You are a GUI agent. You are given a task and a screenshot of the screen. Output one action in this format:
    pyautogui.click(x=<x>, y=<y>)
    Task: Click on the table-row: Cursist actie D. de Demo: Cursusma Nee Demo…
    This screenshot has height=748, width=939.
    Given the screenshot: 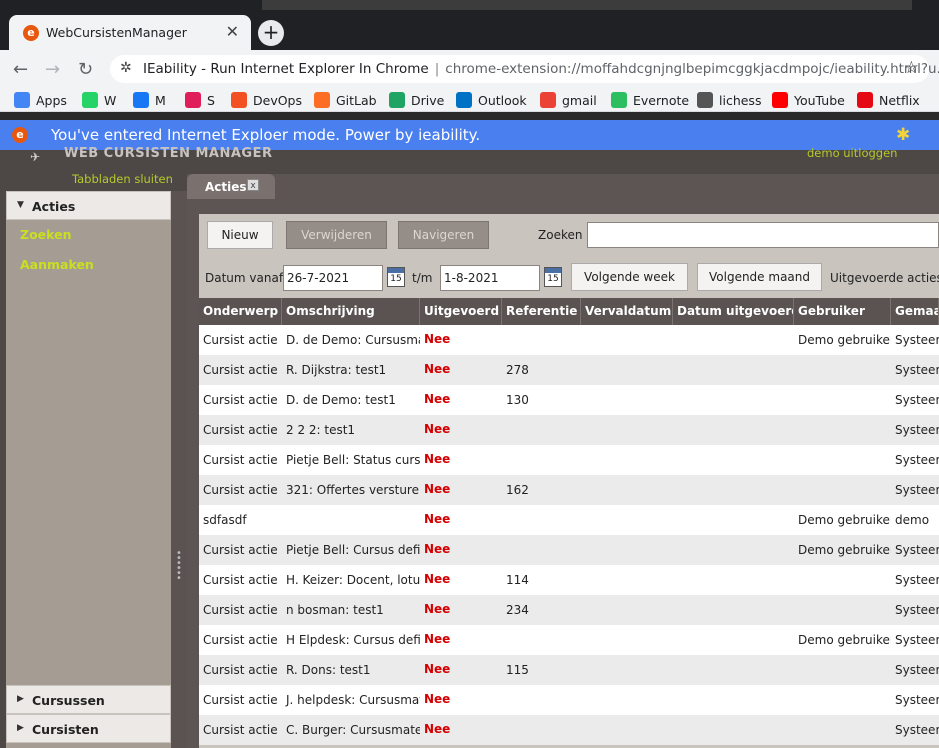 What is the action you would take?
    pyautogui.click(x=569, y=340)
    